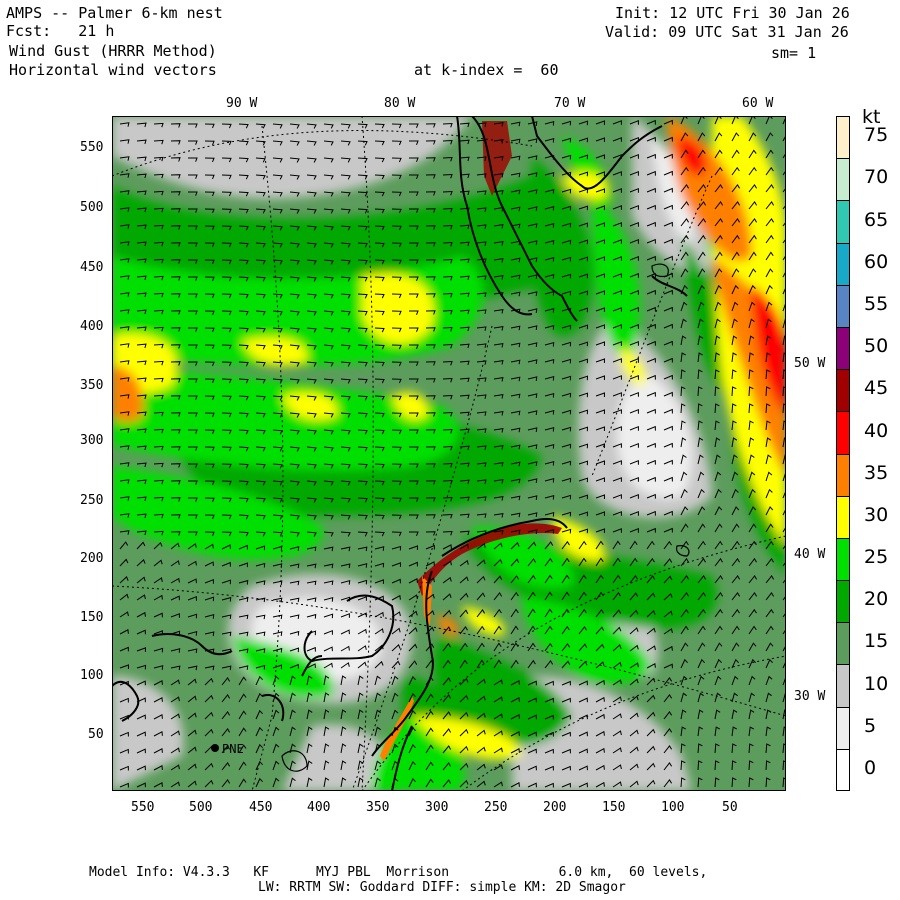  Describe the element at coordinates (876, 683) in the screenshot. I see `colorbar-label: 10` at that location.